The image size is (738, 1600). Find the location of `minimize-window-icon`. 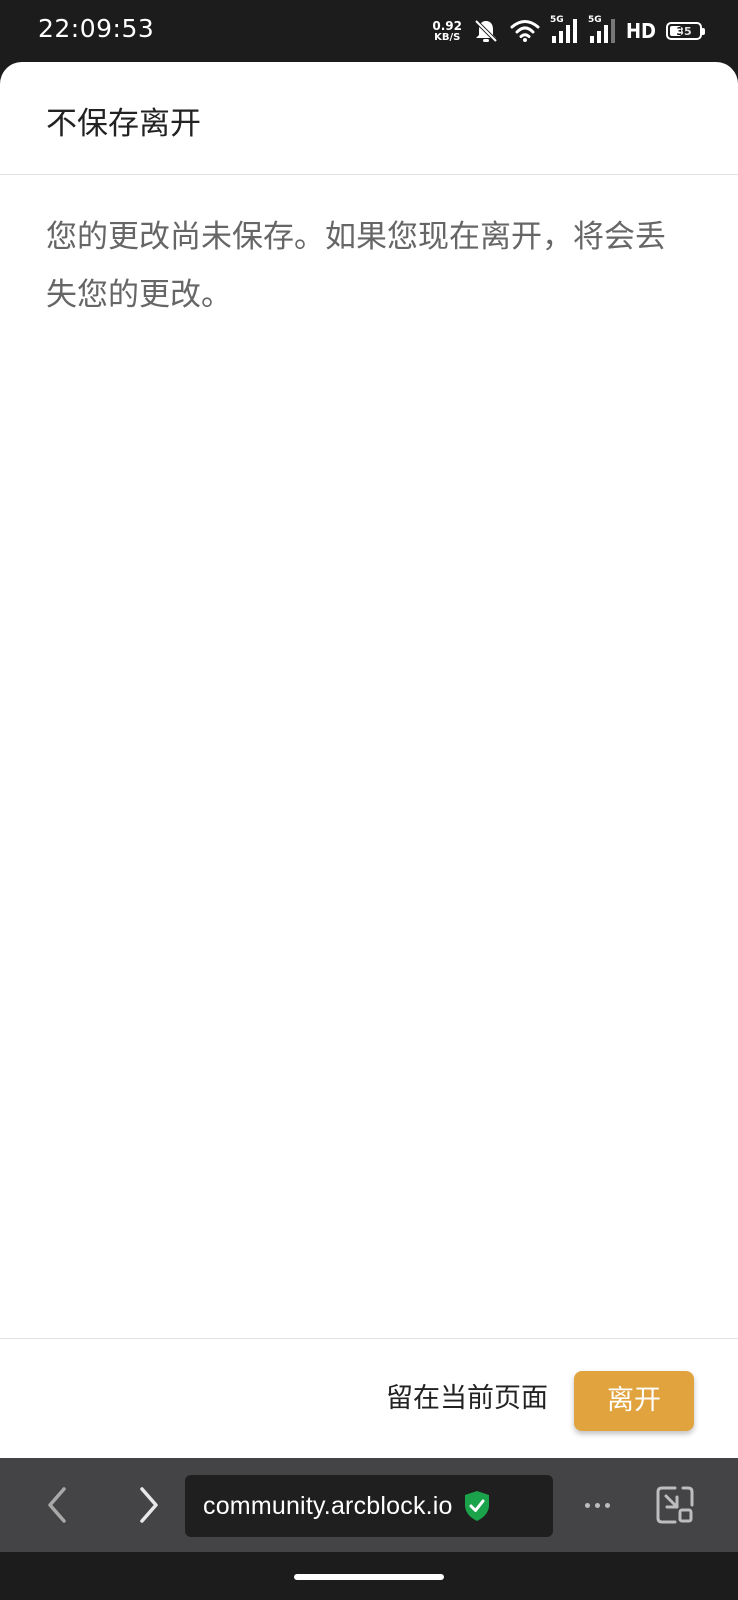

minimize-window-icon is located at coordinates (675, 1505).